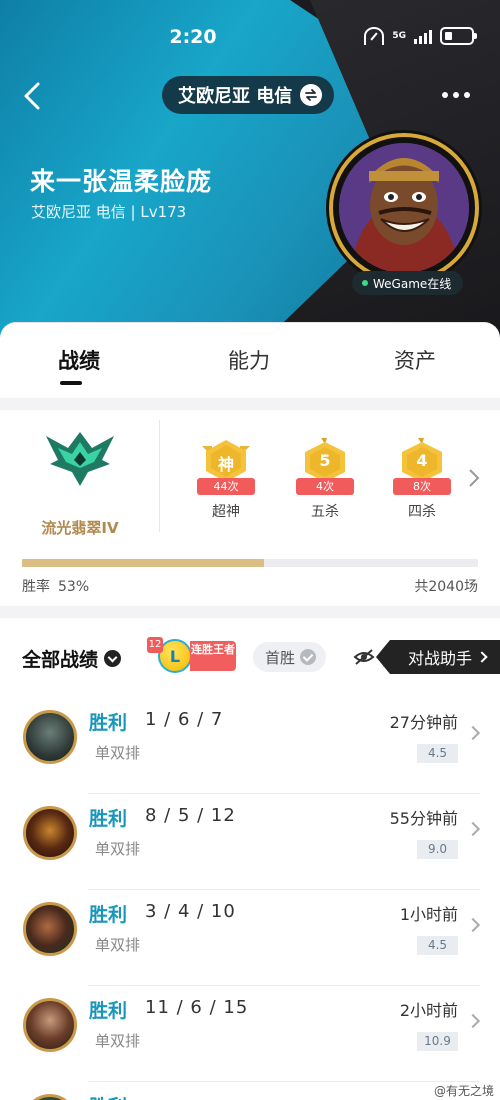 Image resolution: width=500 pixels, height=1100 pixels. I want to click on check-icon, so click(308, 657).